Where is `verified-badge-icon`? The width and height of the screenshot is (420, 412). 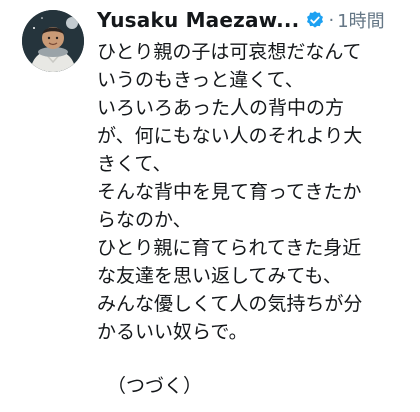 verified-badge-icon is located at coordinates (315, 20).